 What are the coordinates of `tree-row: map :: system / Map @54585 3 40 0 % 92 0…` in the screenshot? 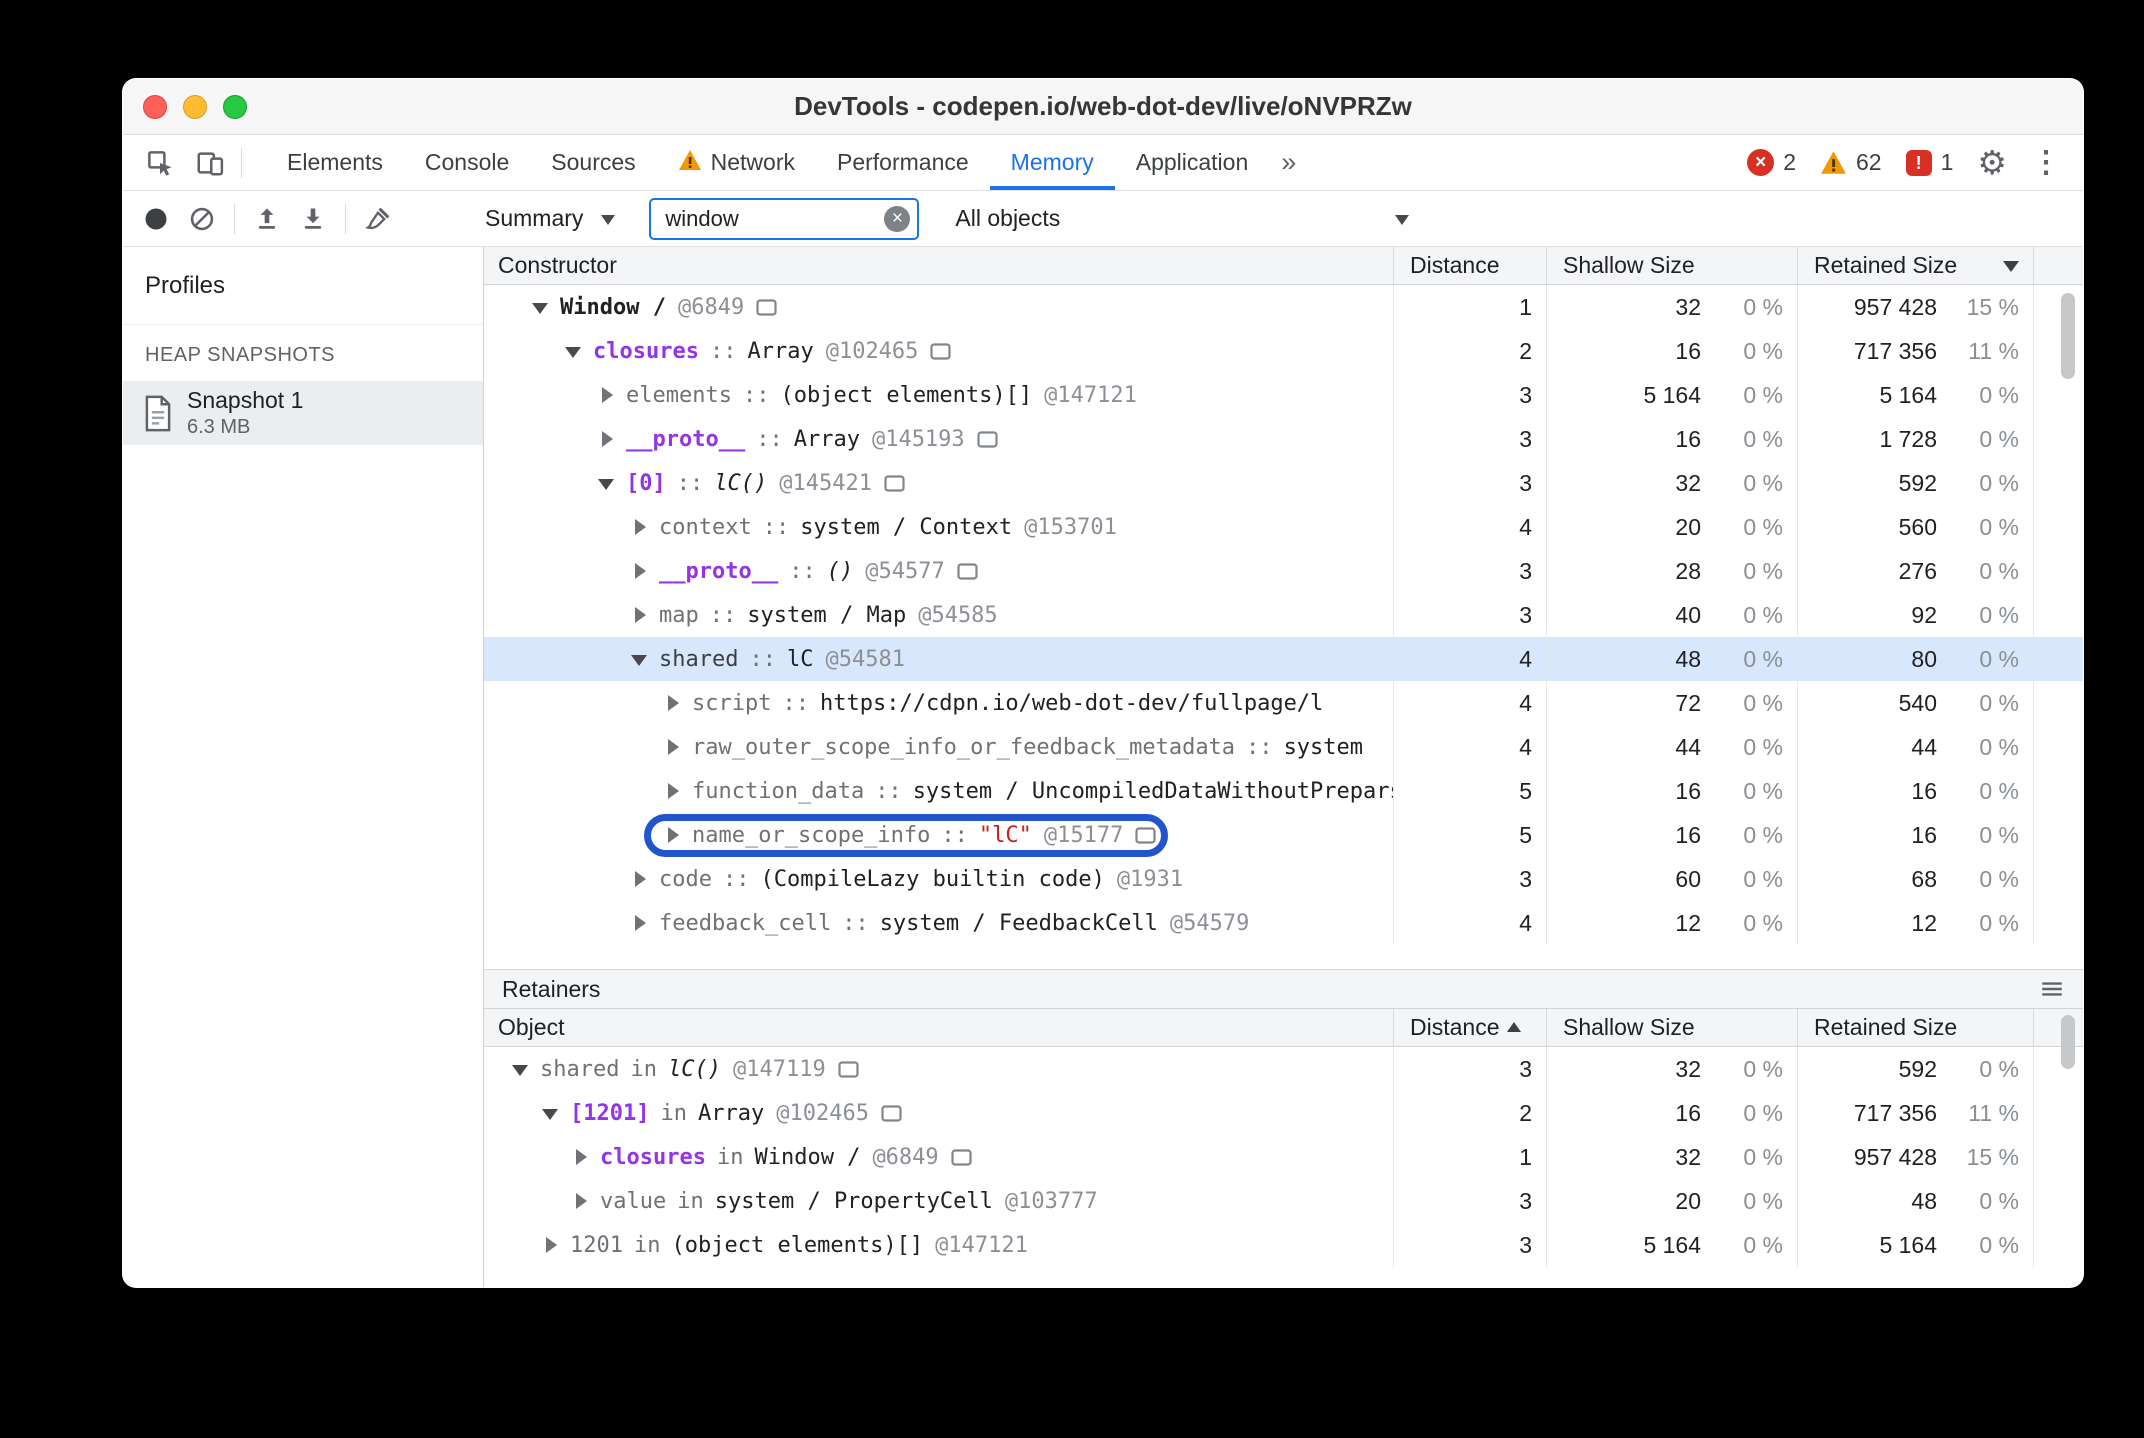 It's located at (1283, 615).